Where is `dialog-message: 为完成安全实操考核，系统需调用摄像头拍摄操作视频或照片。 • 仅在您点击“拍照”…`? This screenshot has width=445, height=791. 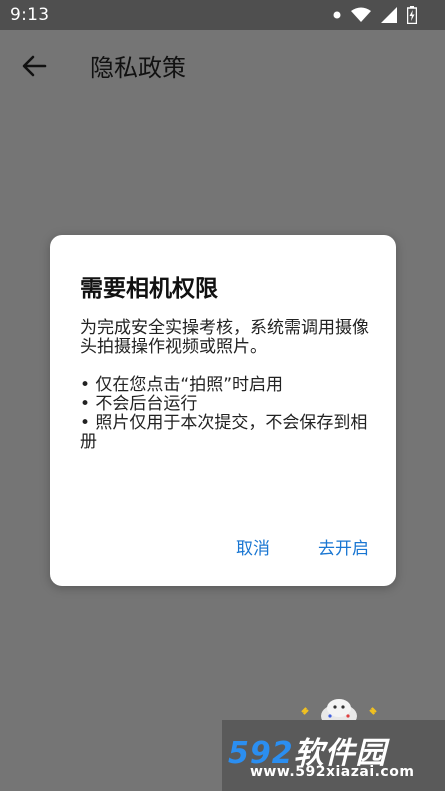 dialog-message: 为完成安全实操考核，系统需调用摄像头拍摄操作视频或照片。 • 仅在您点击“拍照”… is located at coordinates (225, 385).